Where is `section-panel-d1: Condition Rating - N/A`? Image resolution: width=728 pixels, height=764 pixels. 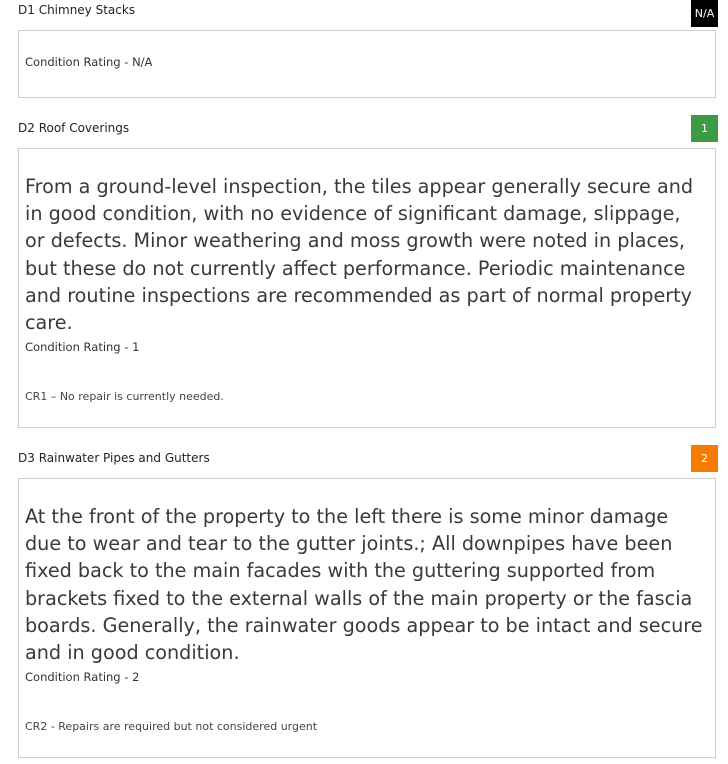 section-panel-d1: Condition Rating - N/A is located at coordinates (367, 64).